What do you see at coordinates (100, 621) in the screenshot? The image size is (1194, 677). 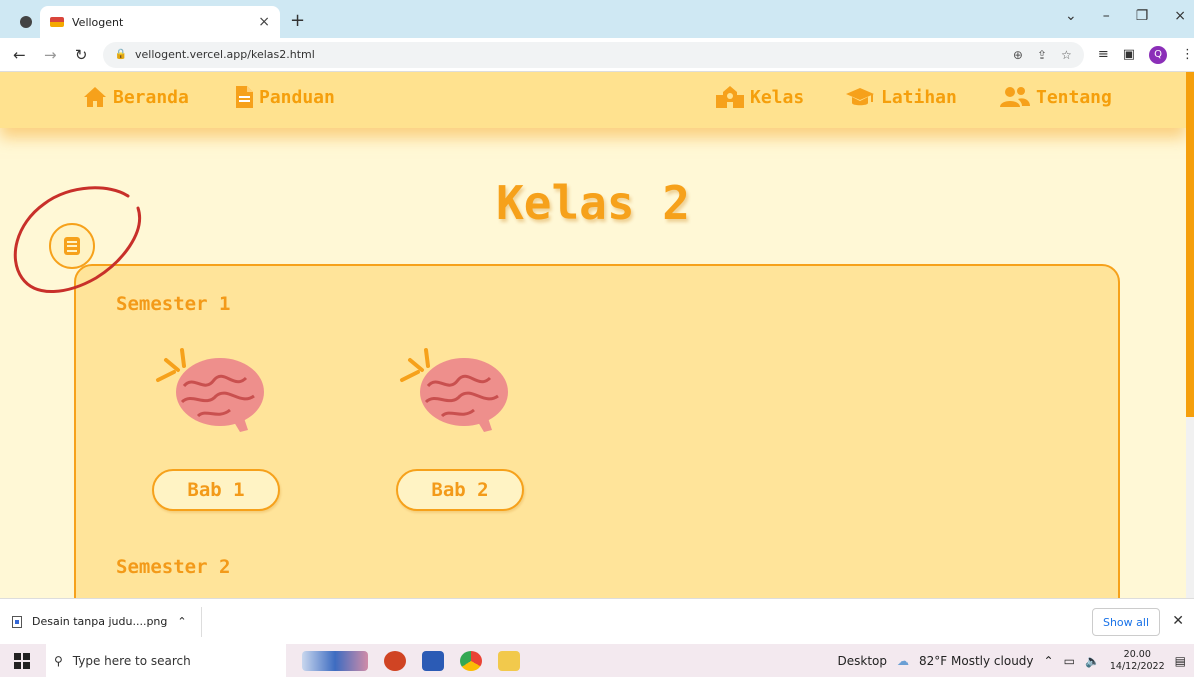 I see `download-file-name: Desain tanpa judu....png` at bounding box center [100, 621].